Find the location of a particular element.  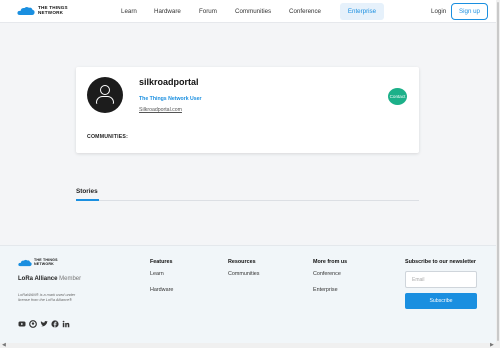

subscribe-button: Subscribe is located at coordinates (441, 301).